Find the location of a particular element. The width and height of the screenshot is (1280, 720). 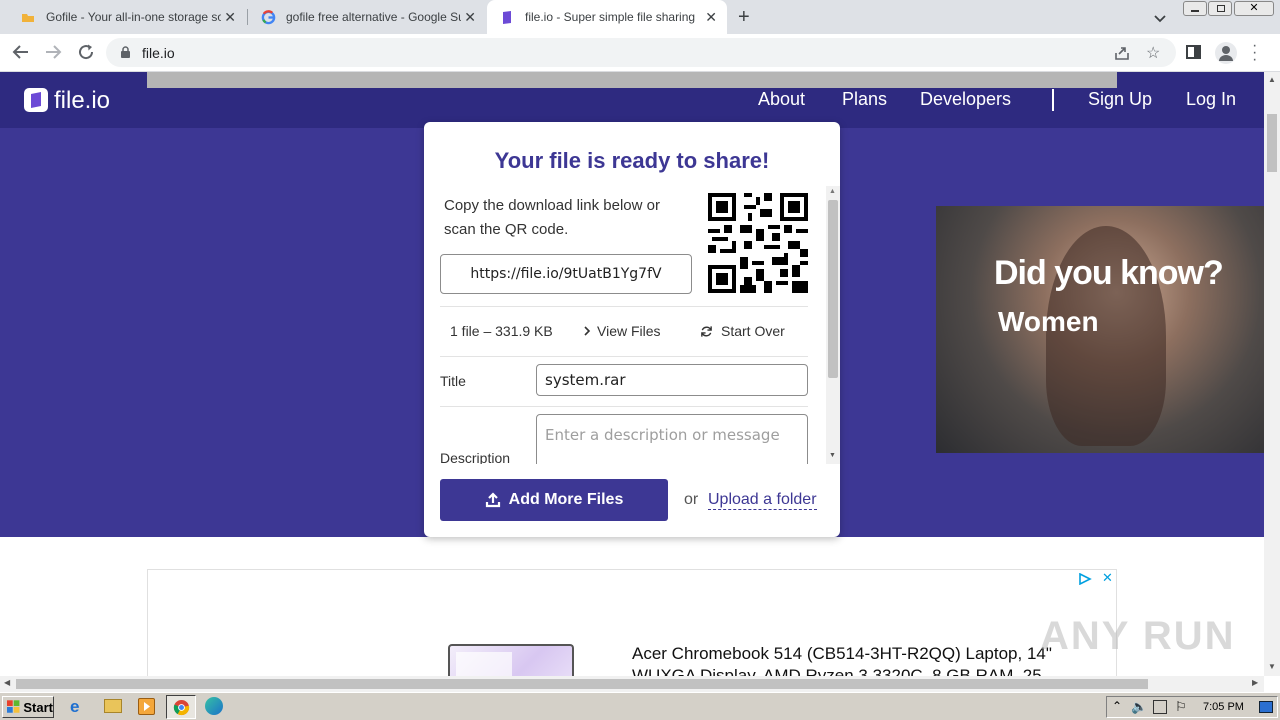

nav-developers-link: Developers is located at coordinates (965, 99).